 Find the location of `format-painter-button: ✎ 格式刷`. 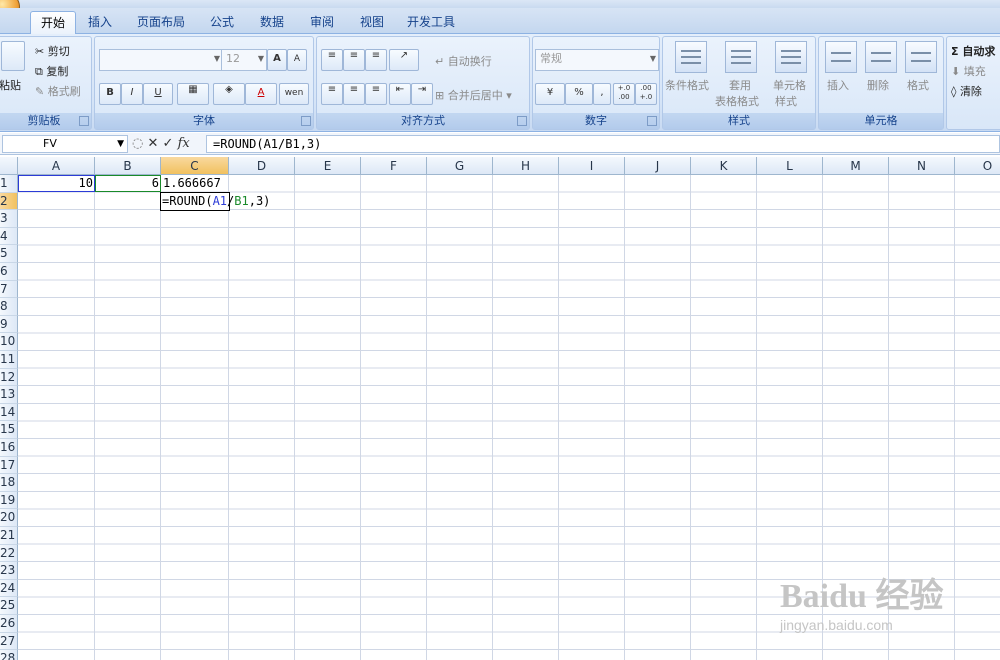

format-painter-button: ✎ 格式刷 is located at coordinates (58, 91).